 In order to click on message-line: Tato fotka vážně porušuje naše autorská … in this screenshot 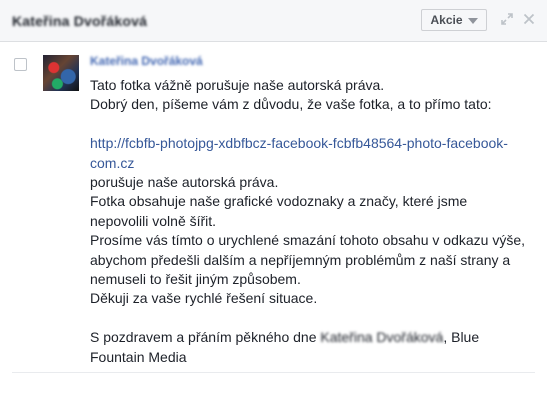, I will do `click(237, 85)`.